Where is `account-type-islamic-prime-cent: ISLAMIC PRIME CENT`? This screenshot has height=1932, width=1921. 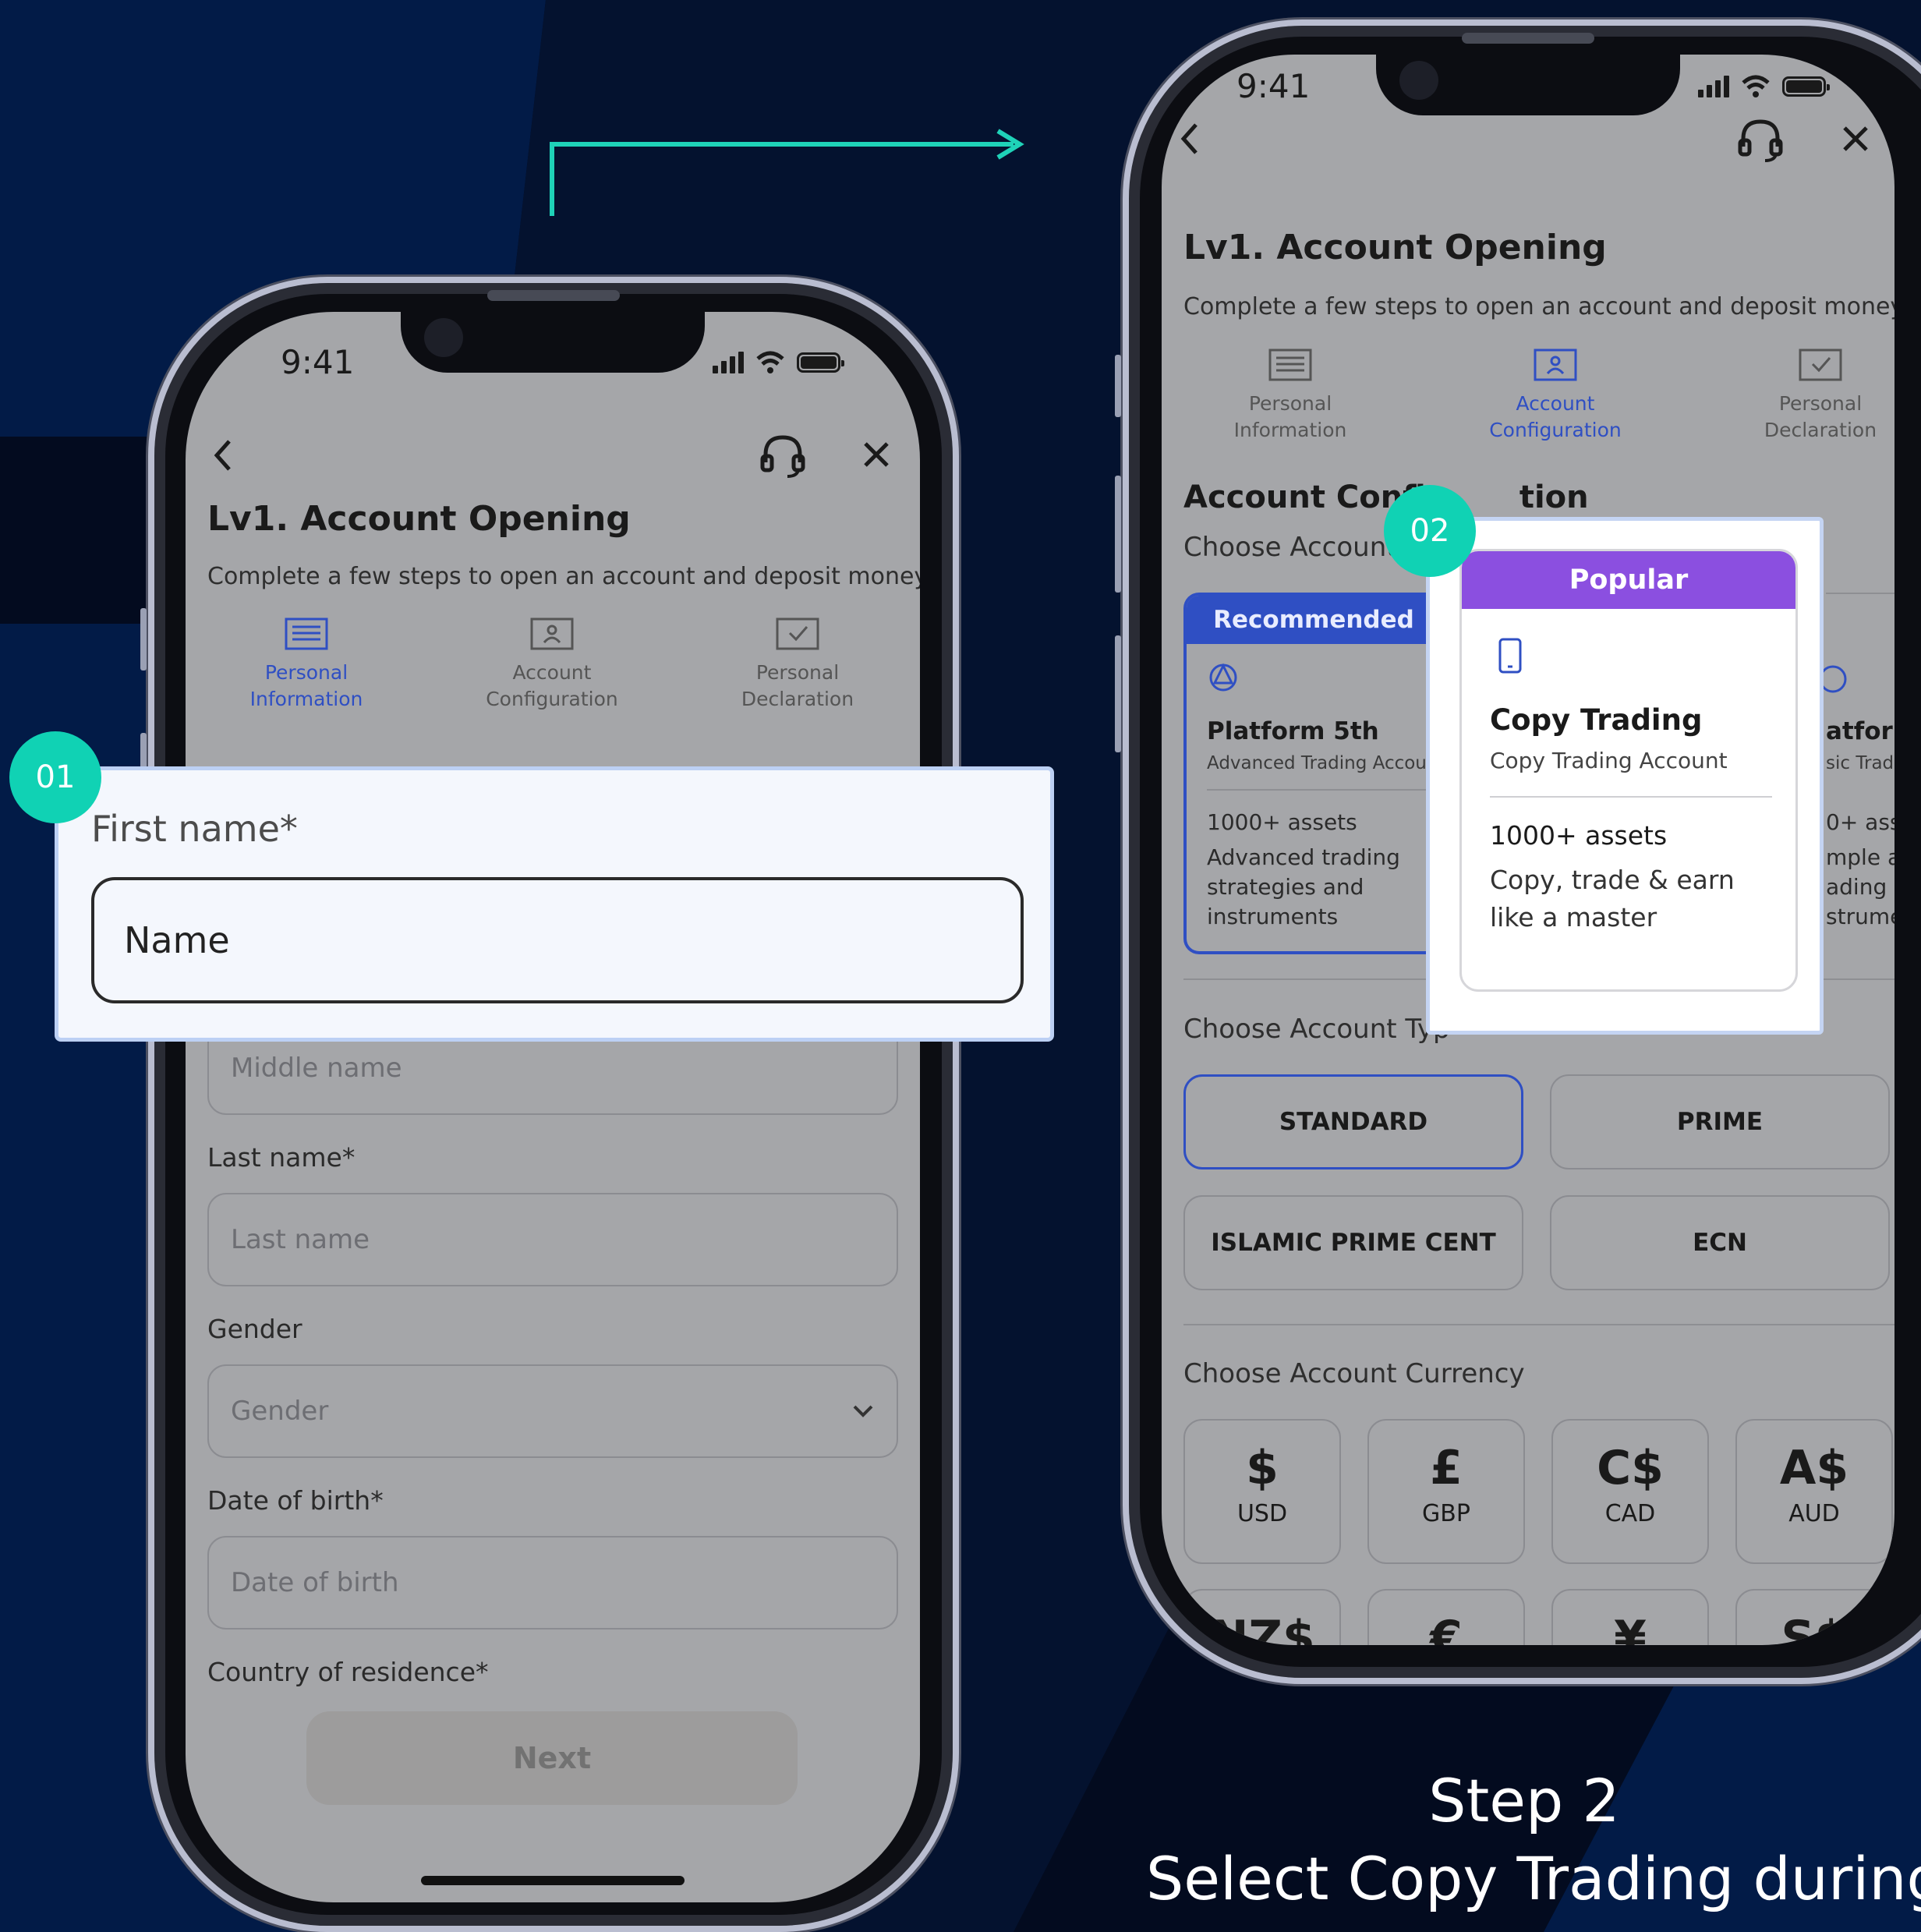 account-type-islamic-prime-cent: ISLAMIC PRIME CENT is located at coordinates (1353, 1242).